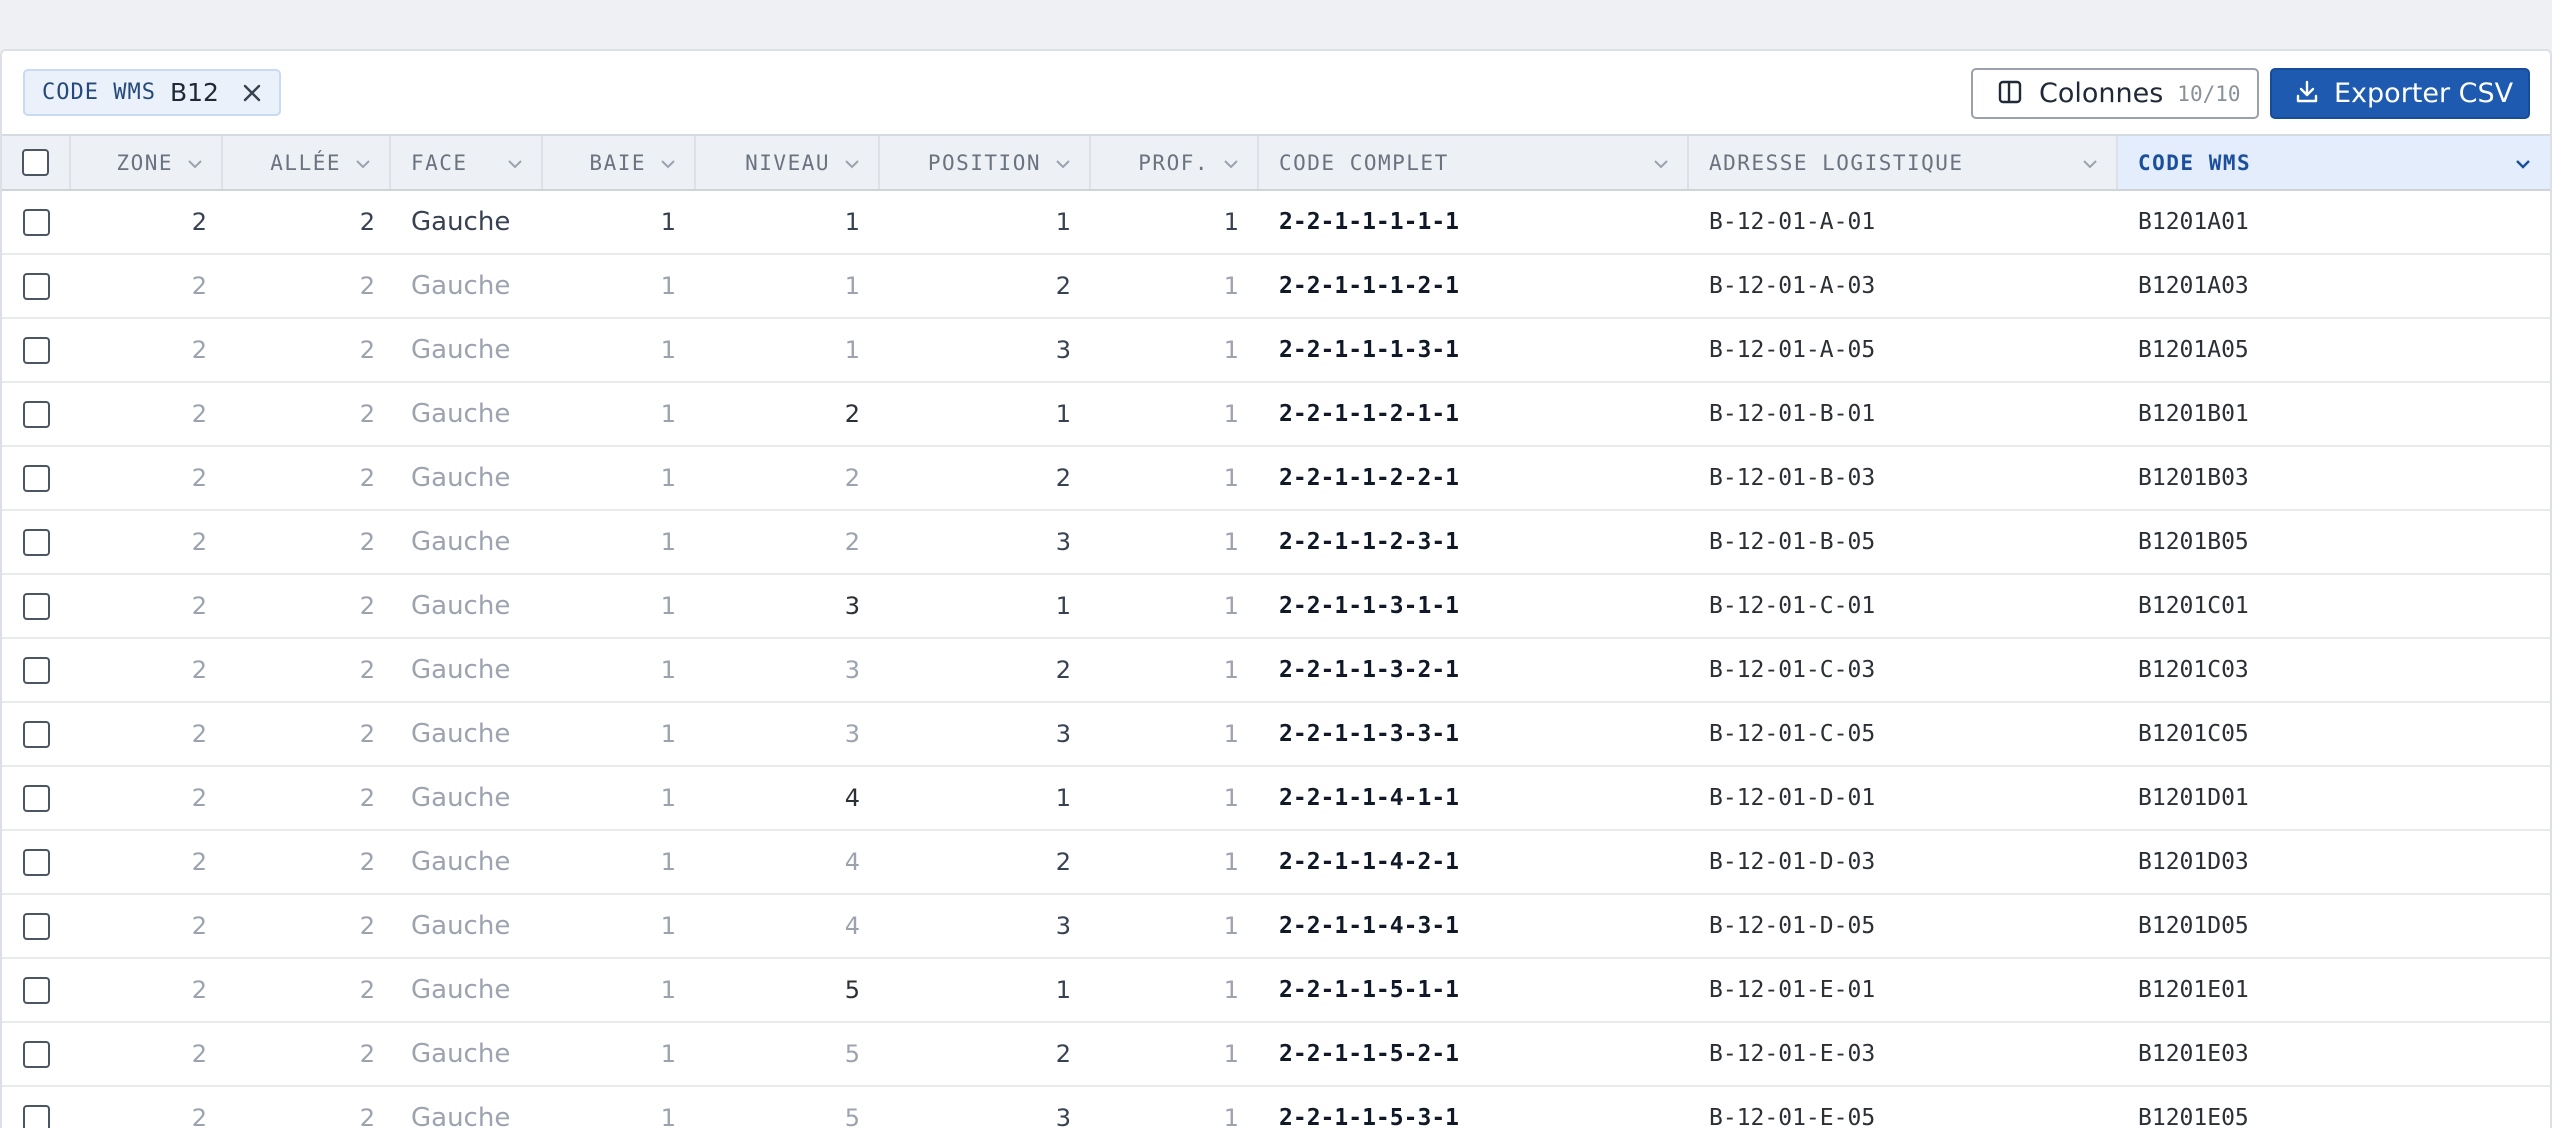 This screenshot has width=2552, height=1128. Describe the element at coordinates (2193, 926) in the screenshot. I see `cell-code-wms: B1201D05` at that location.